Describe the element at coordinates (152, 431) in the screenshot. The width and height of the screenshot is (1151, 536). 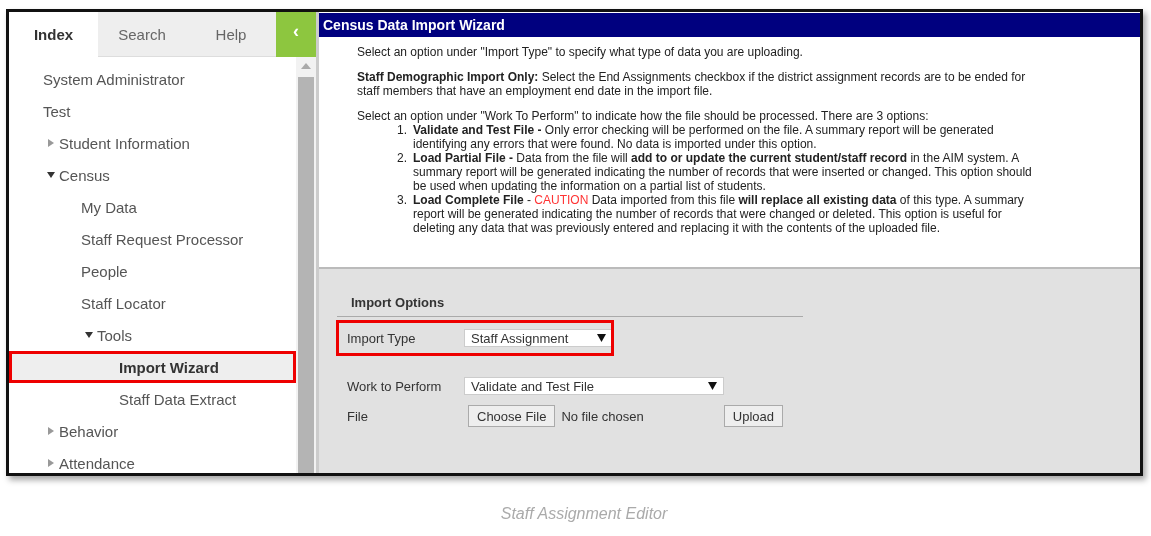
I see `nav-item: Behavior` at that location.